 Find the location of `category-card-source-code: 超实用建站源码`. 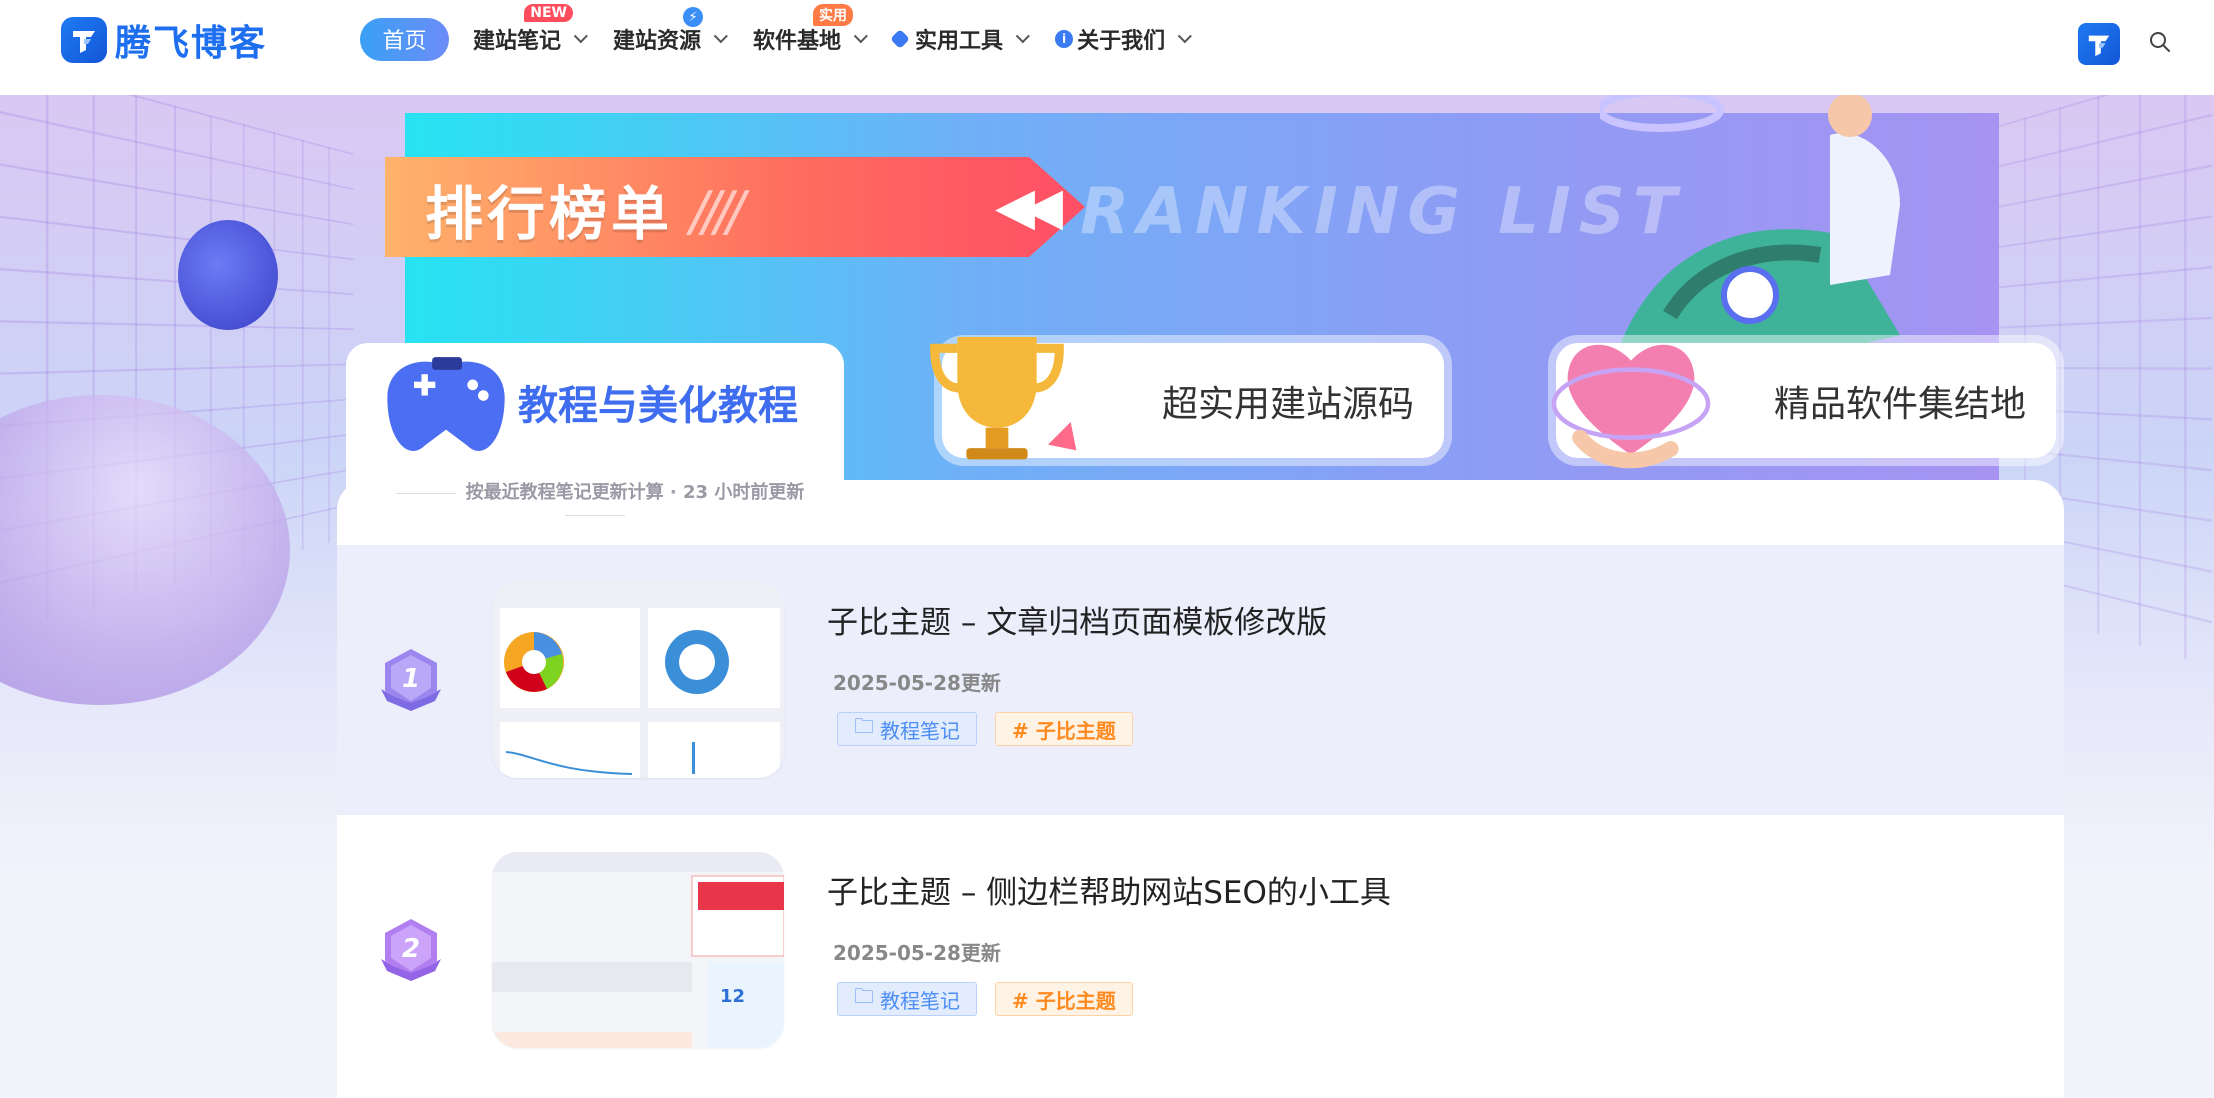

category-card-source-code: 超实用建站源码 is located at coordinates (1187, 398).